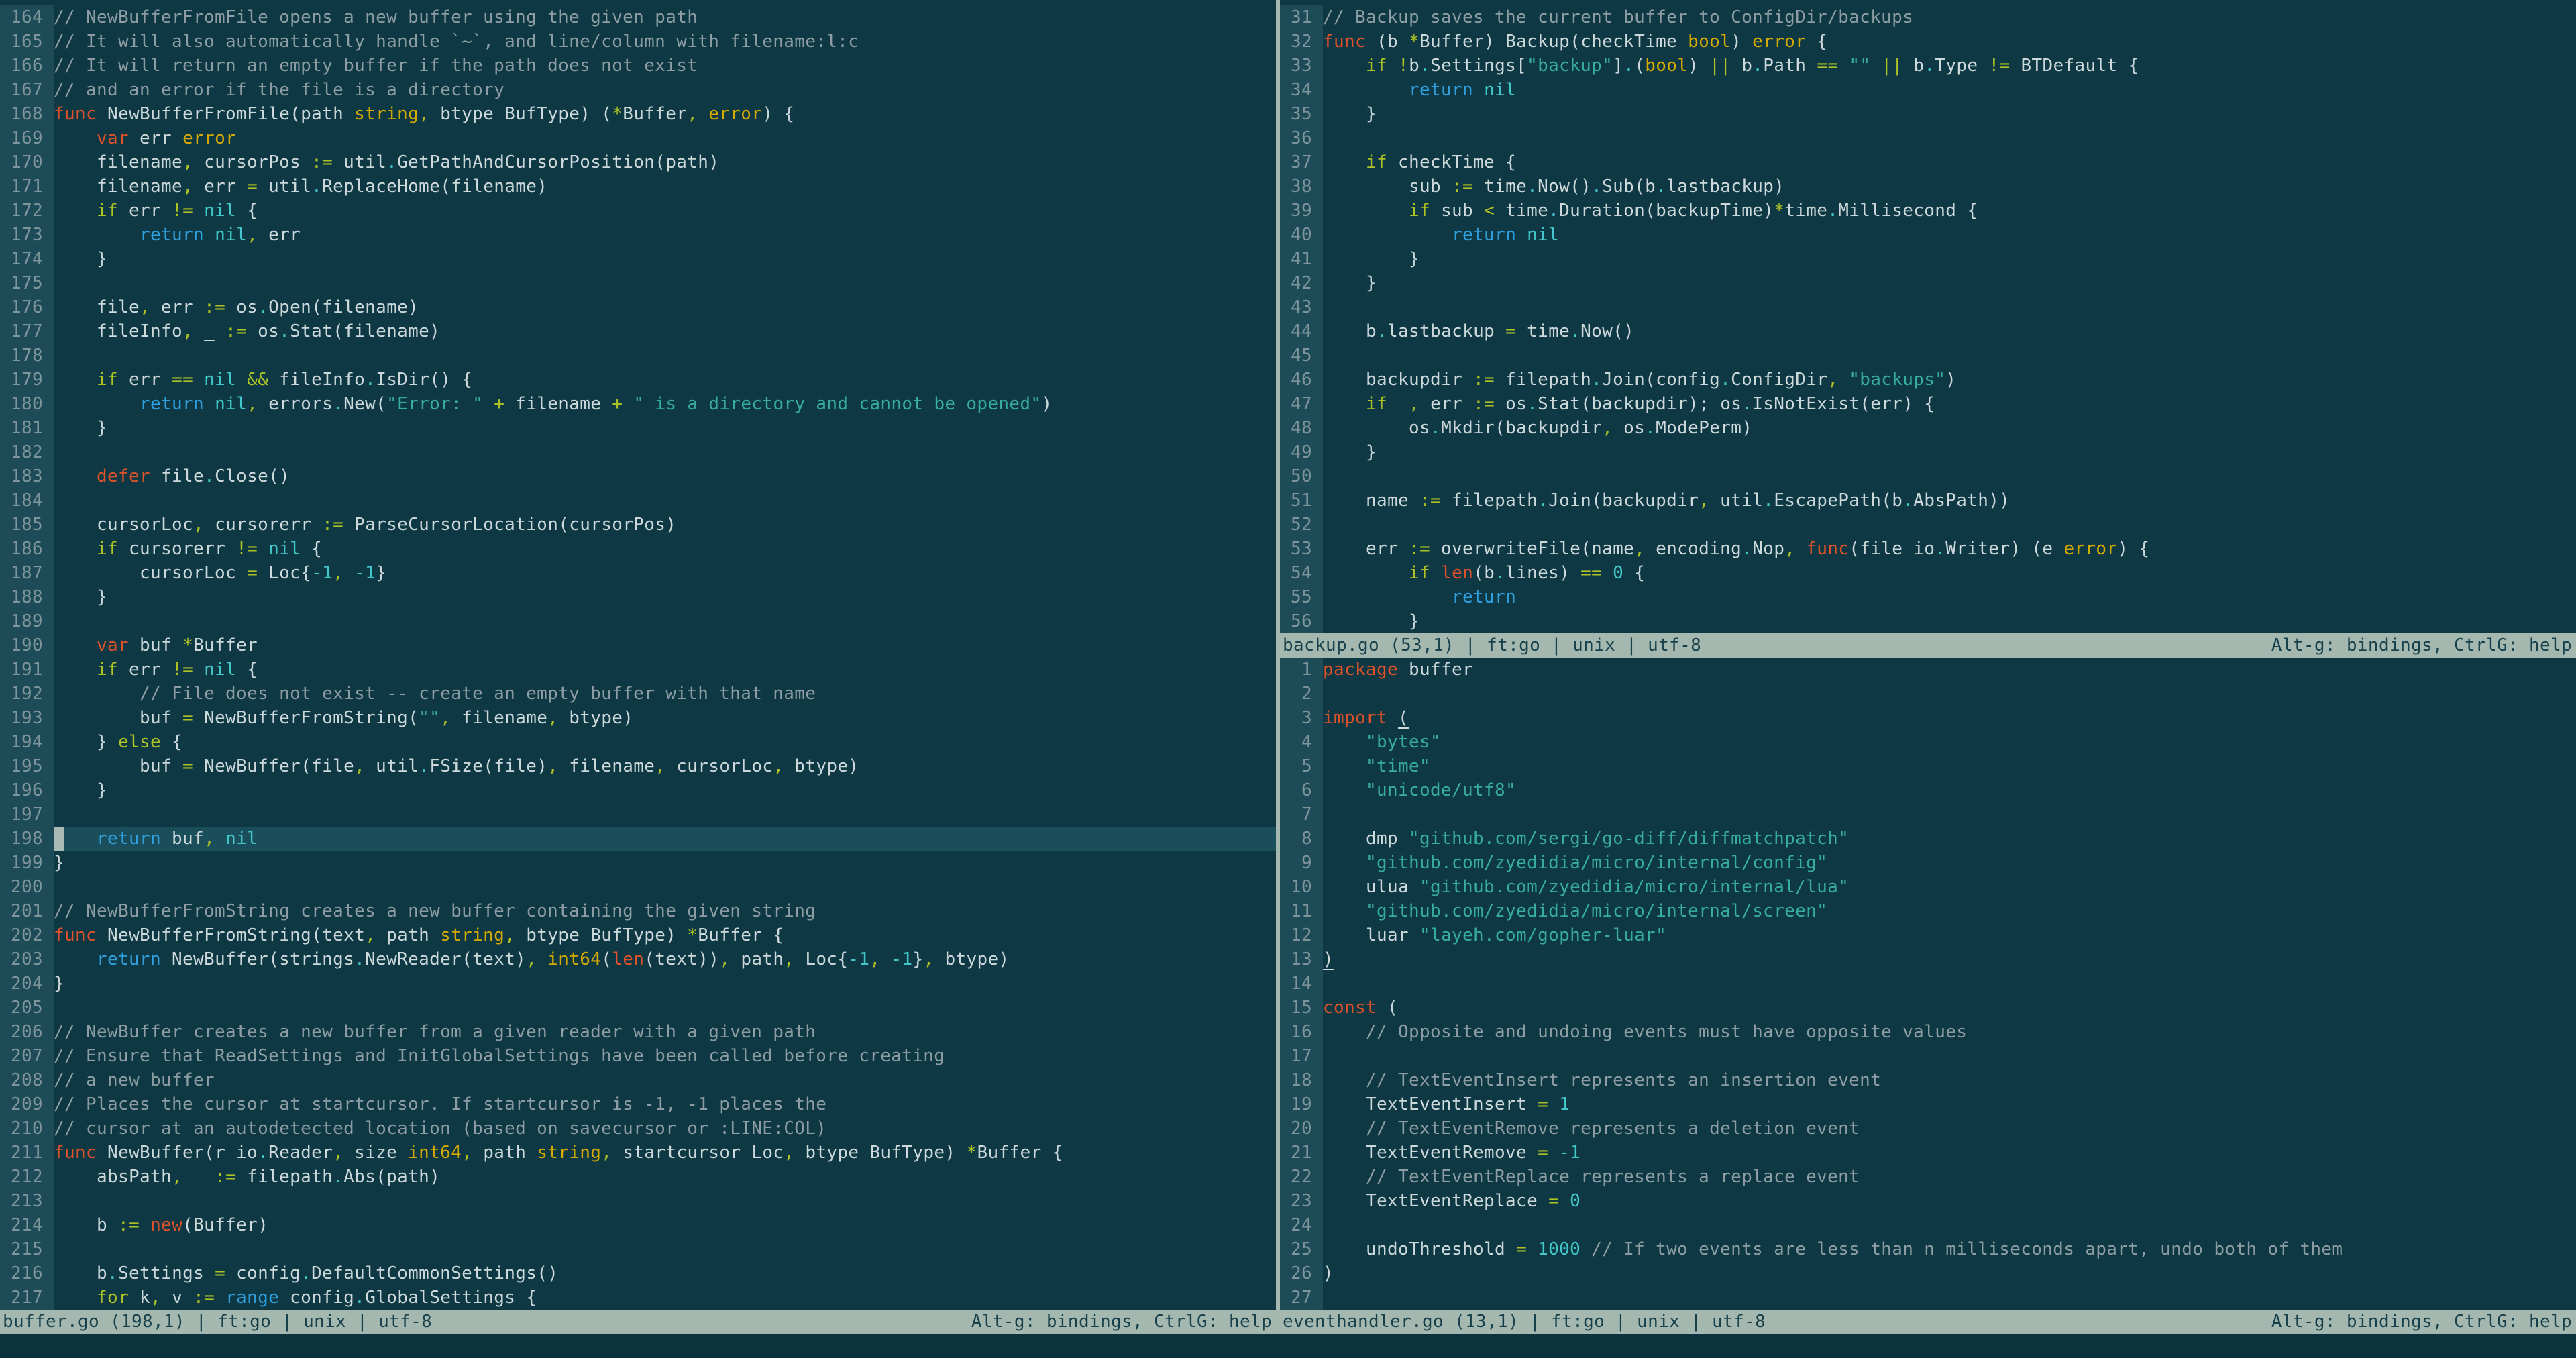 The image size is (2576, 1358). Describe the element at coordinates (1928, 1104) in the screenshot. I see `code-line: 19 TextEventInsert = 1` at that location.